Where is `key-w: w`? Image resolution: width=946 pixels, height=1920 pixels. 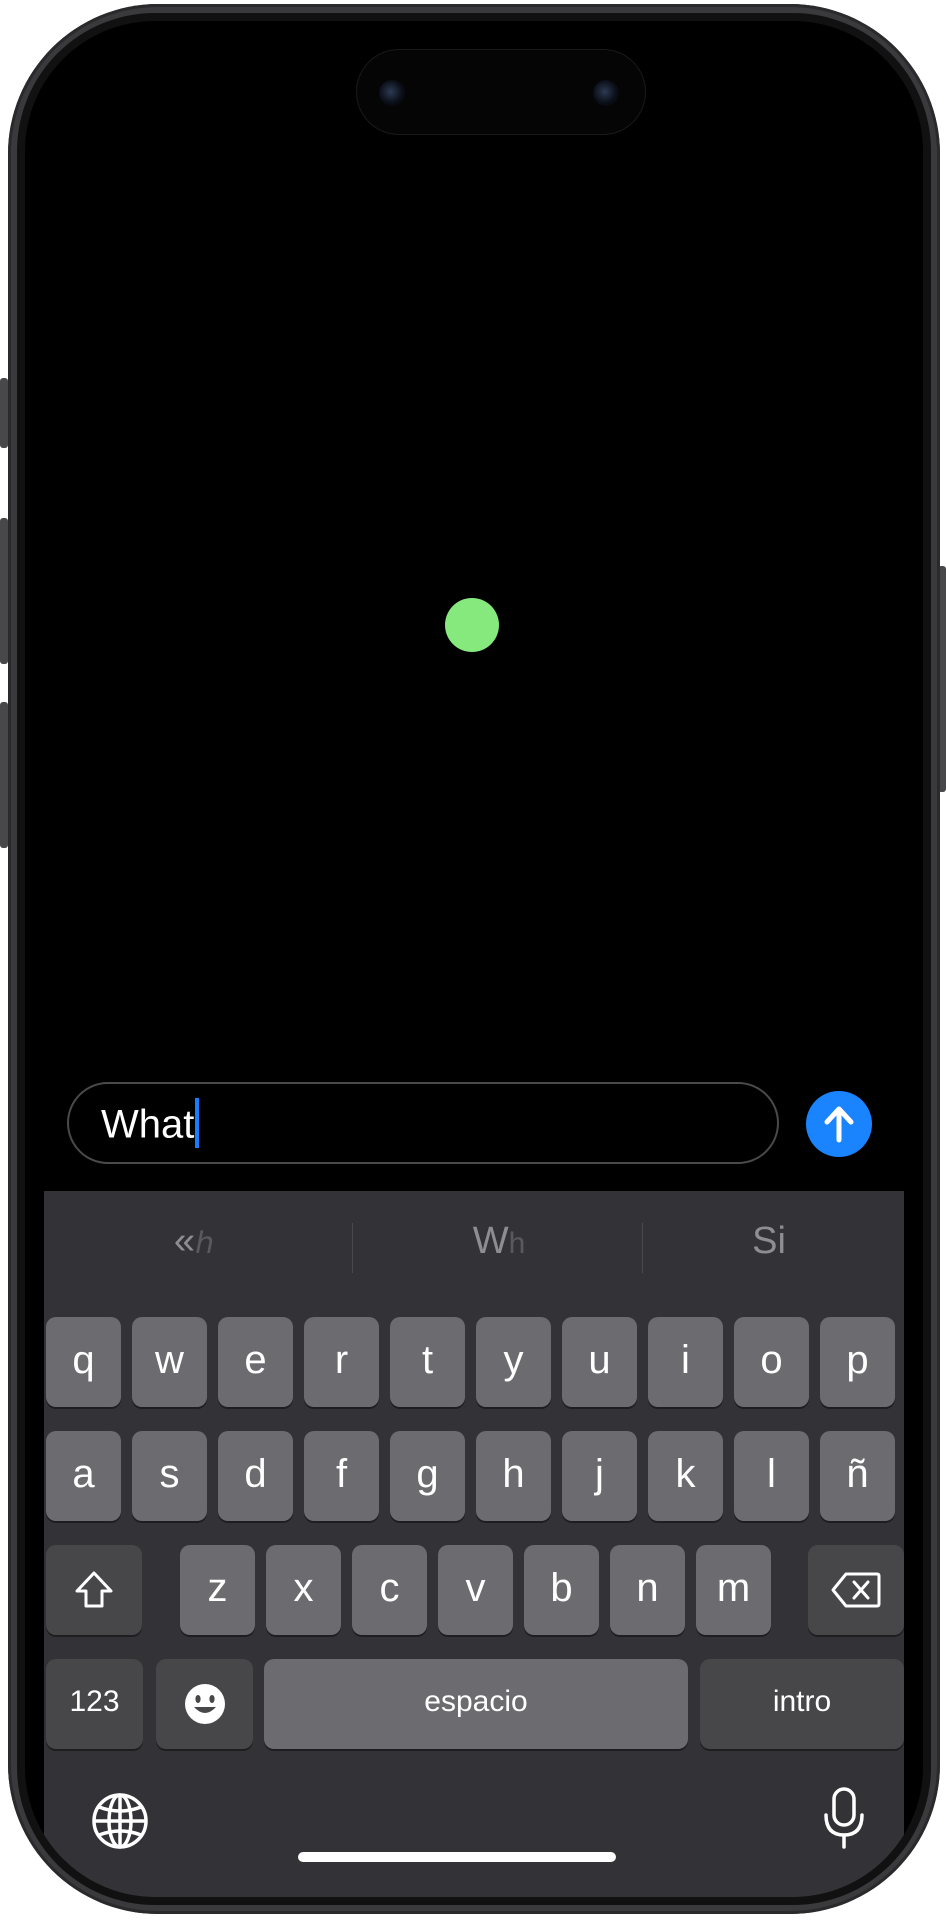 key-w: w is located at coordinates (169, 1362).